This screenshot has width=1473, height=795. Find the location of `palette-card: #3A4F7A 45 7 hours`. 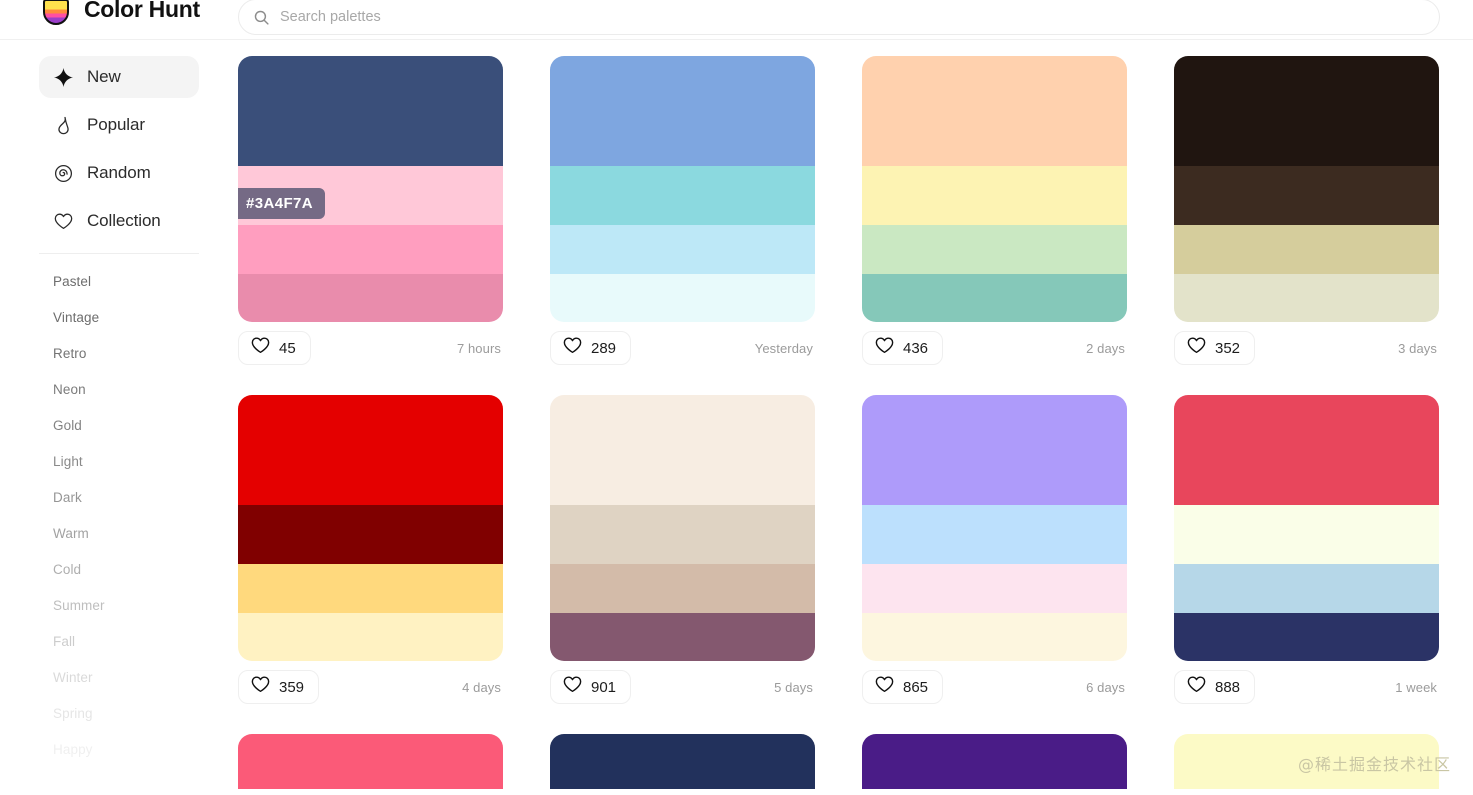

palette-card: #3A4F7A 45 7 hours is located at coordinates (370, 215).